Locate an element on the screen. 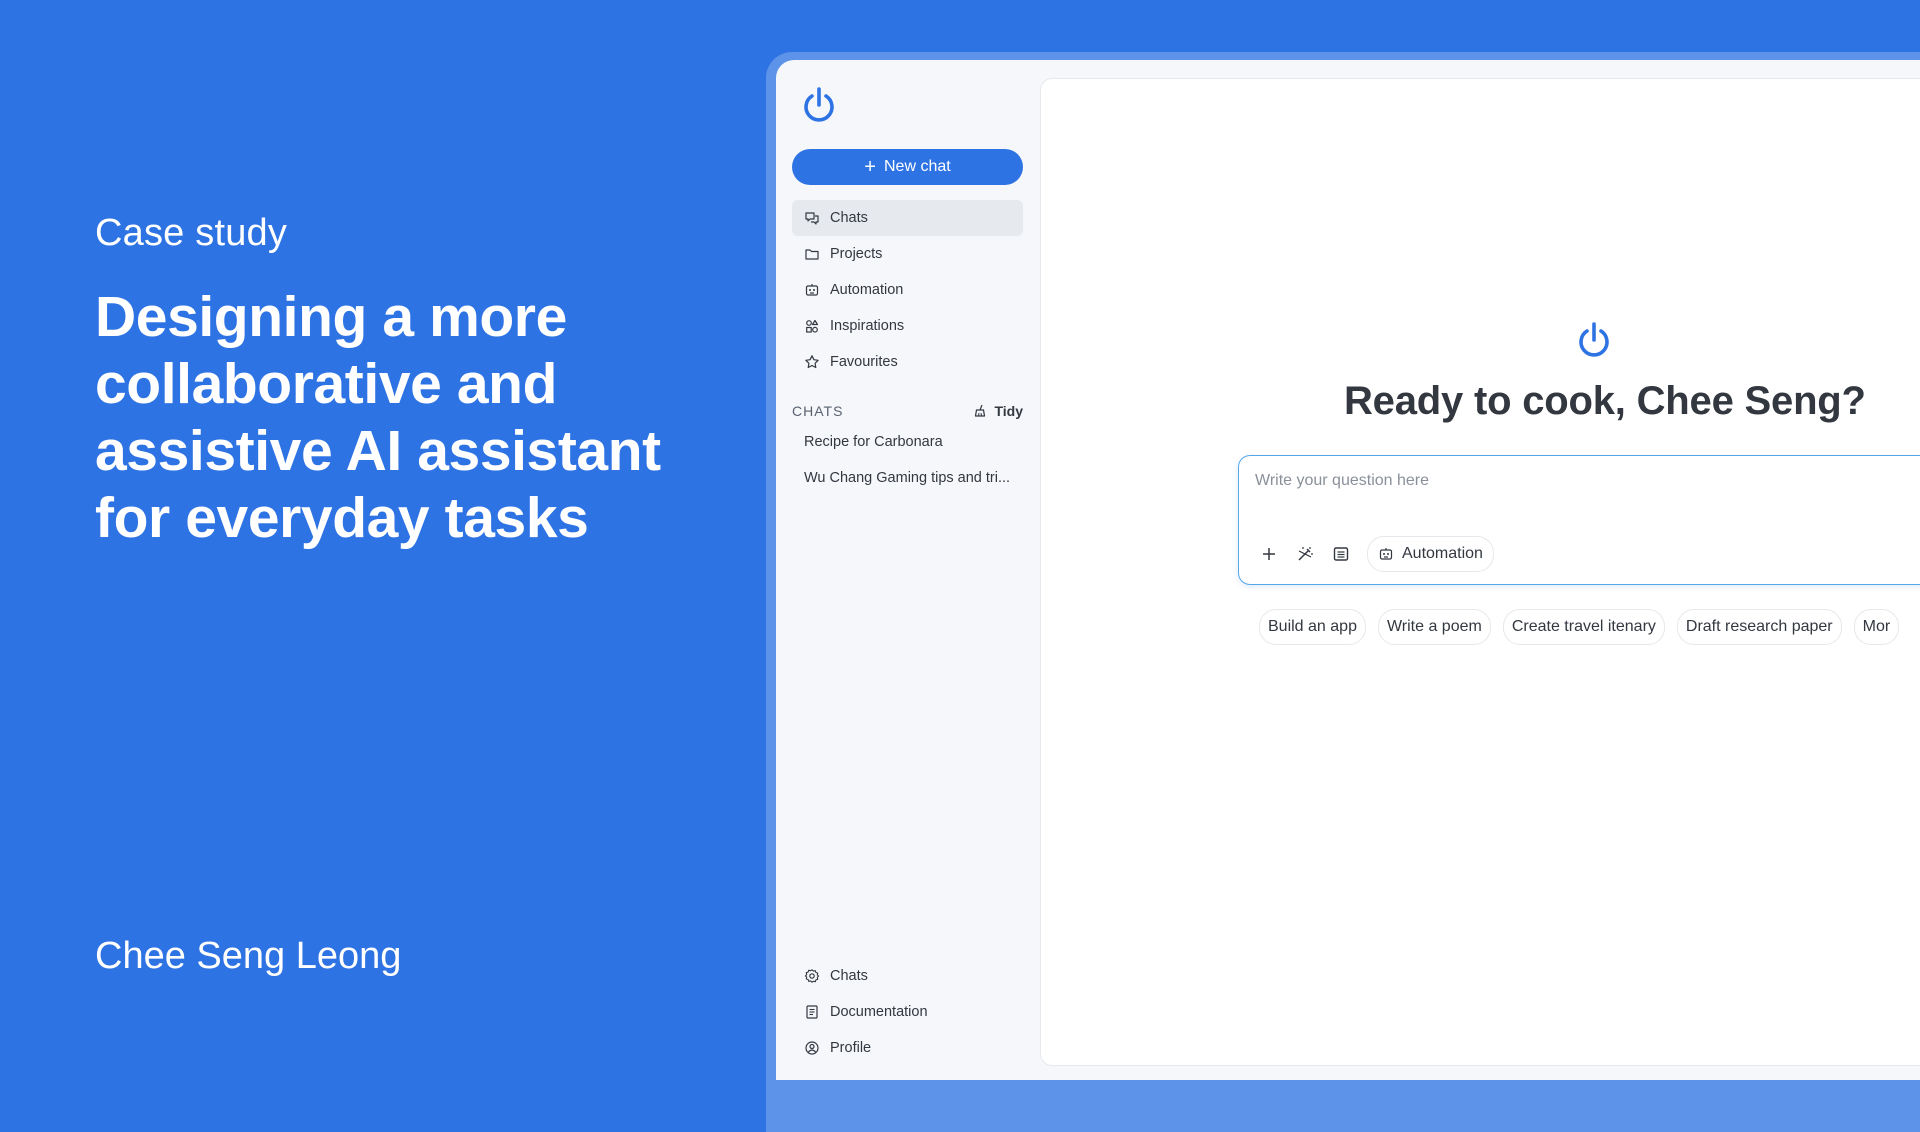  nav-item-label: Favourites is located at coordinates (864, 362).